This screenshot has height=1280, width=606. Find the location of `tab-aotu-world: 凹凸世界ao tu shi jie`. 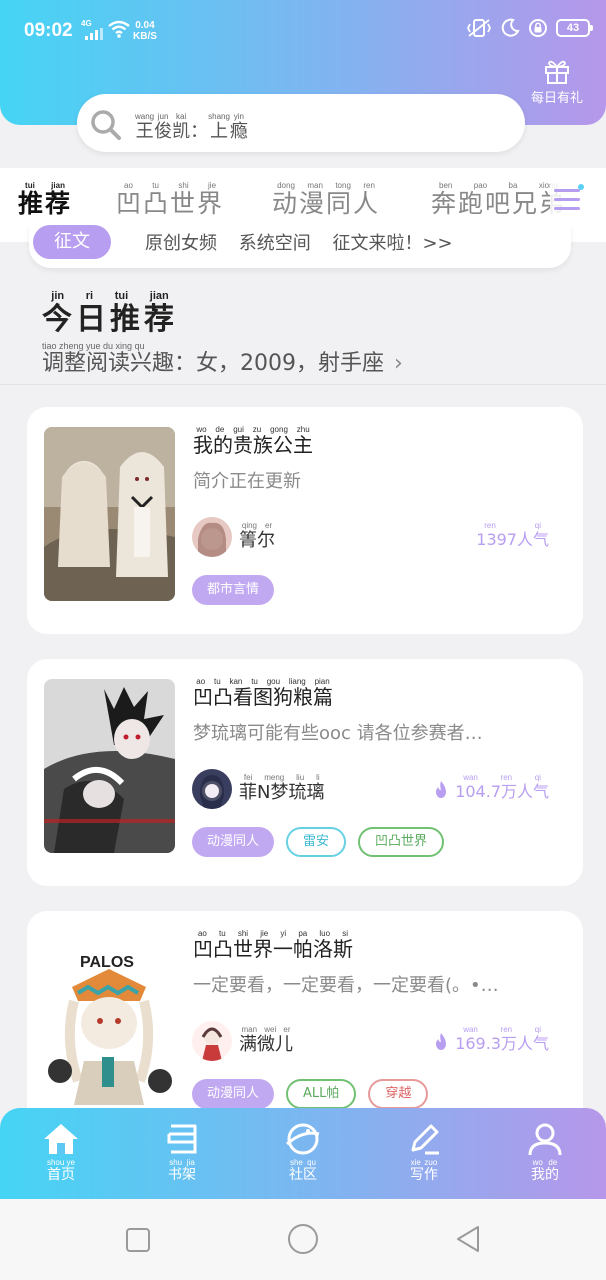

tab-aotu-world: 凹凸世界ao tu shi jie is located at coordinates (170, 200).